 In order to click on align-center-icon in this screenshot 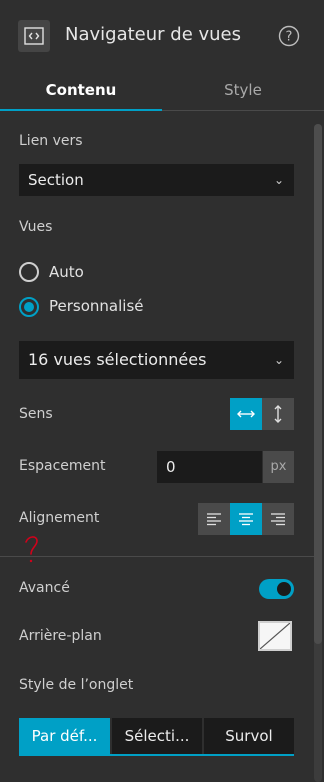, I will do `click(246, 519)`.